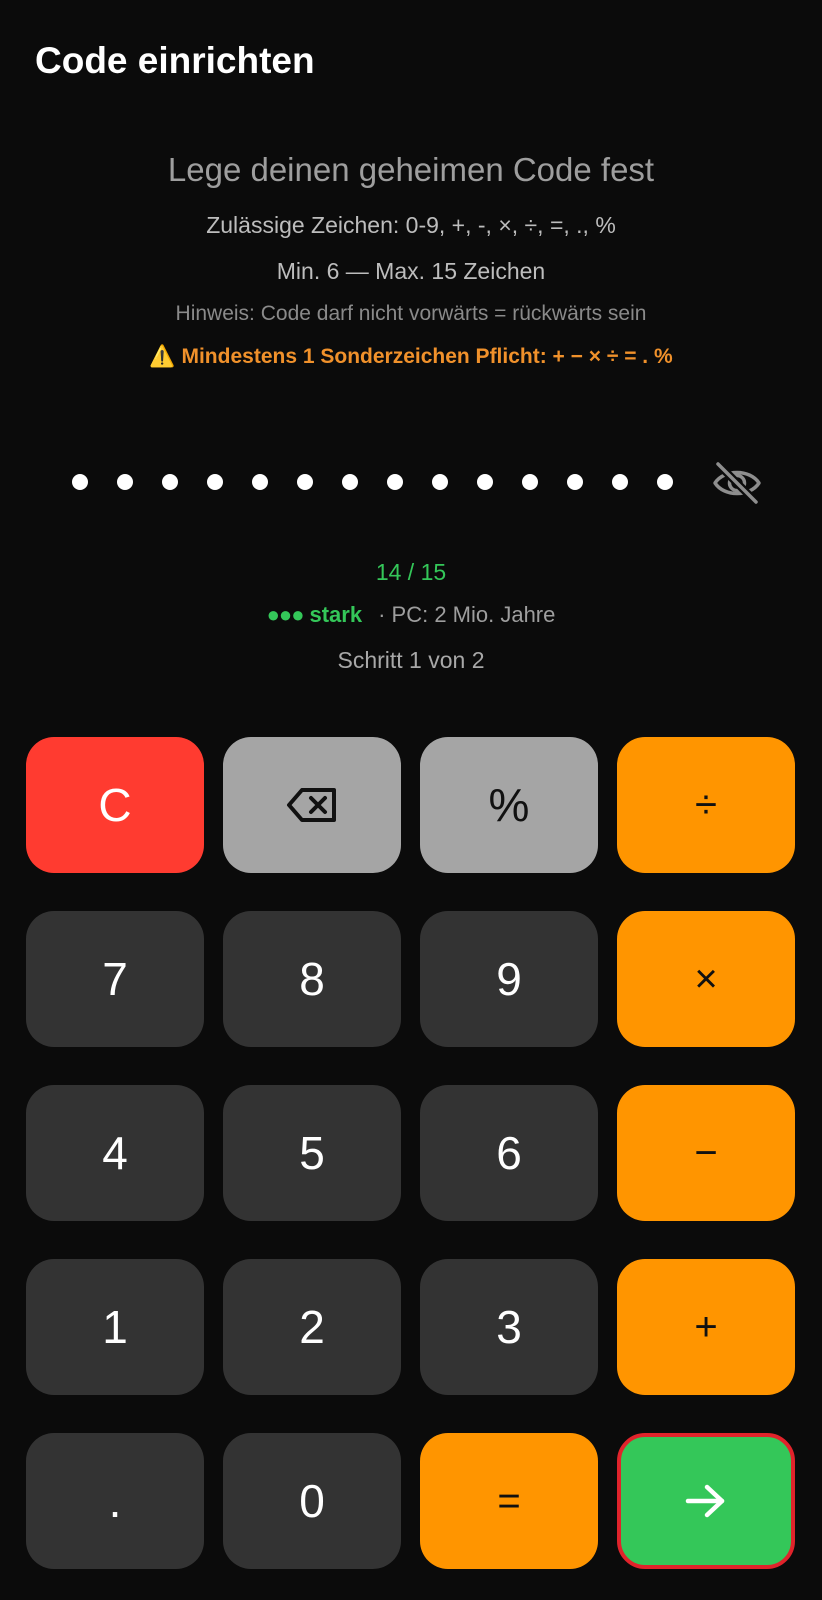 The height and width of the screenshot is (1600, 822). Describe the element at coordinates (175, 60) in the screenshot. I see `page-title: Code einrichten` at that location.